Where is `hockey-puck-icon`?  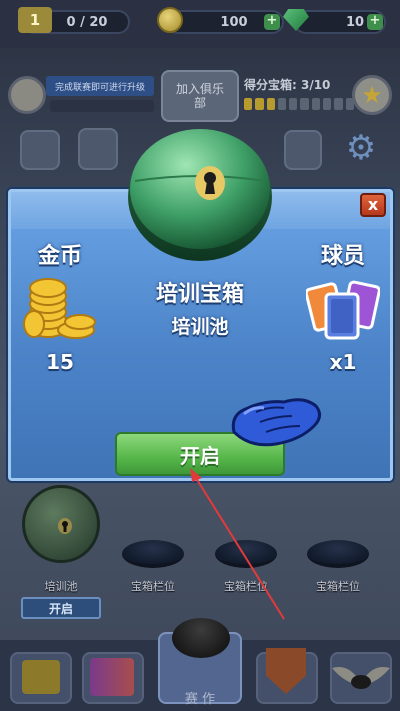 hockey-puck-icon is located at coordinates (201, 638).